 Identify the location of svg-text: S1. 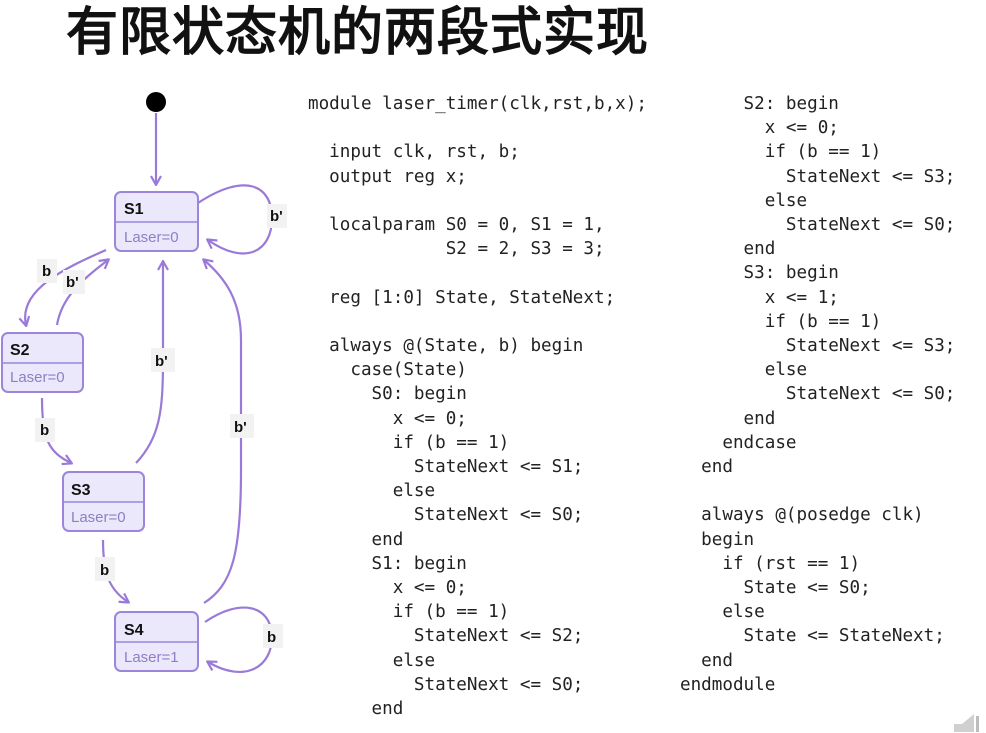
(134, 209).